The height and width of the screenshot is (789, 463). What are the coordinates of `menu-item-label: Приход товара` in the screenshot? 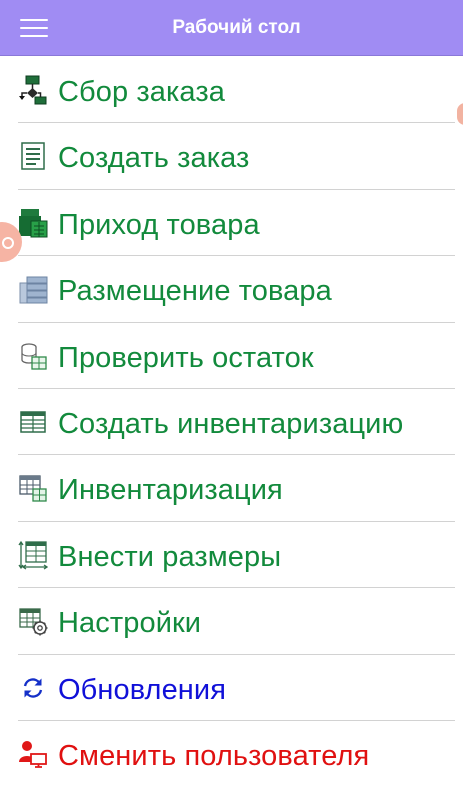 It's located at (159, 224).